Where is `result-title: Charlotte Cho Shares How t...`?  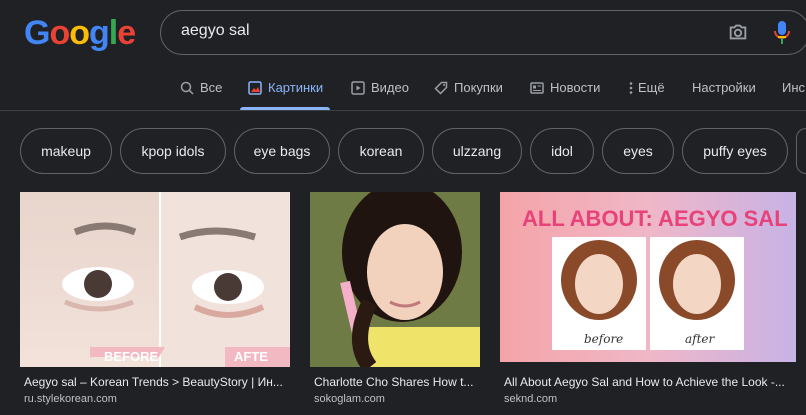
result-title: Charlotte Cho Shares How t... is located at coordinates (397, 382).